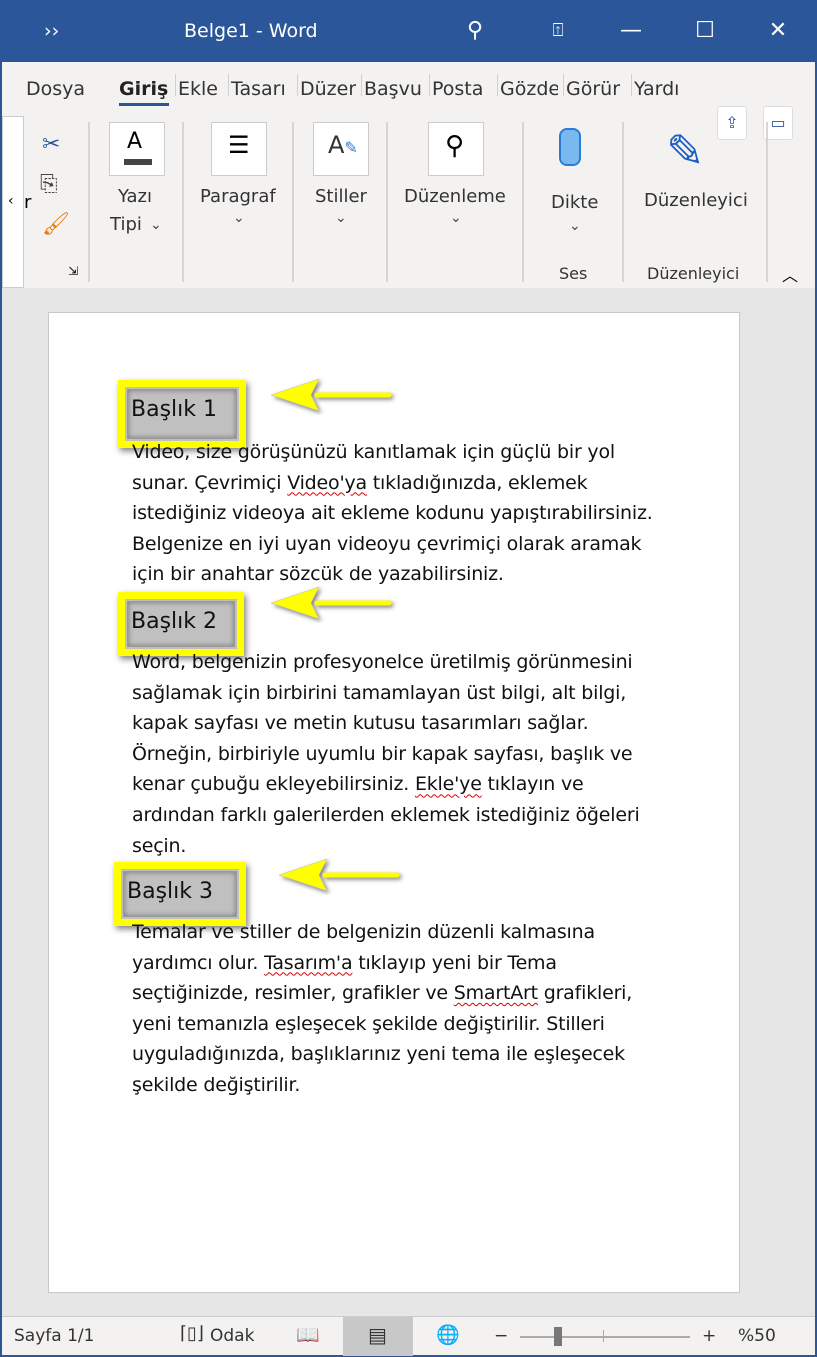 The height and width of the screenshot is (1357, 817). Describe the element at coordinates (144, 92) in the screenshot. I see `tab-1: Giriş` at that location.